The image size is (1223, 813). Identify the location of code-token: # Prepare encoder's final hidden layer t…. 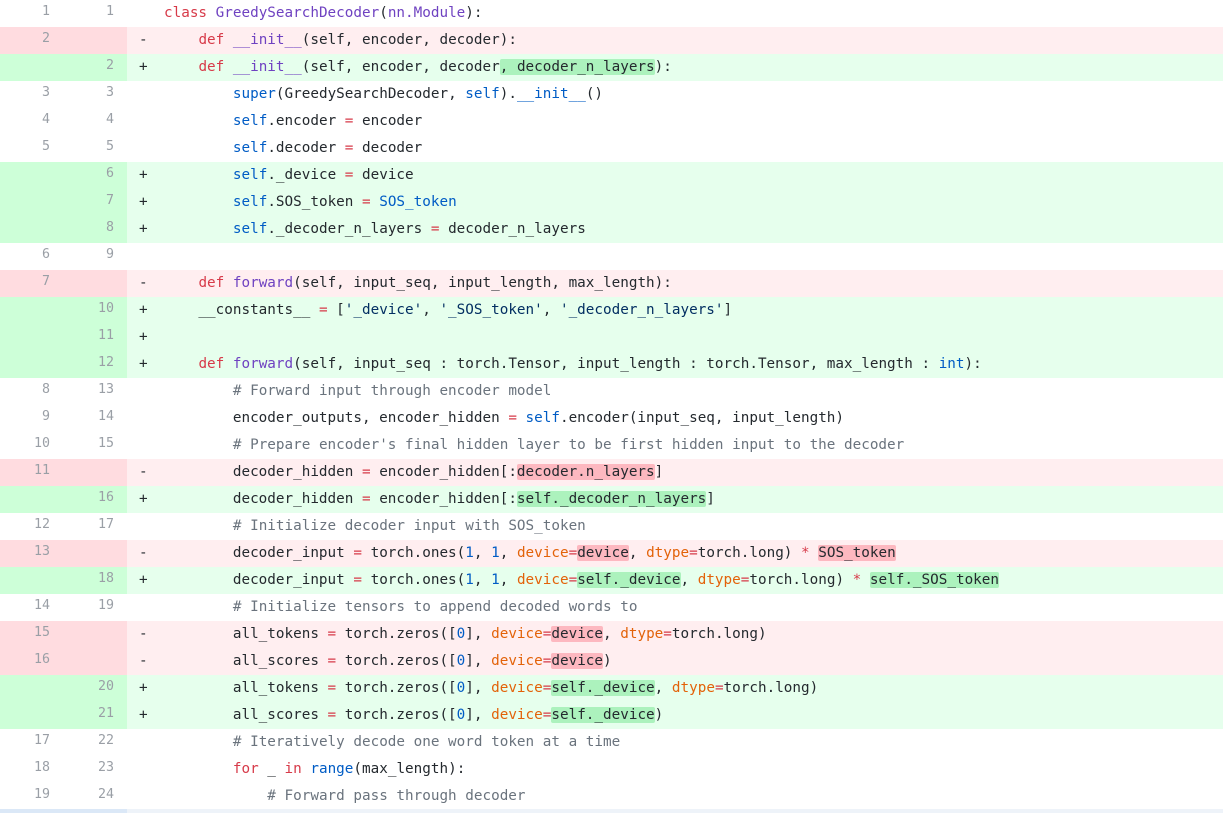
(568, 445).